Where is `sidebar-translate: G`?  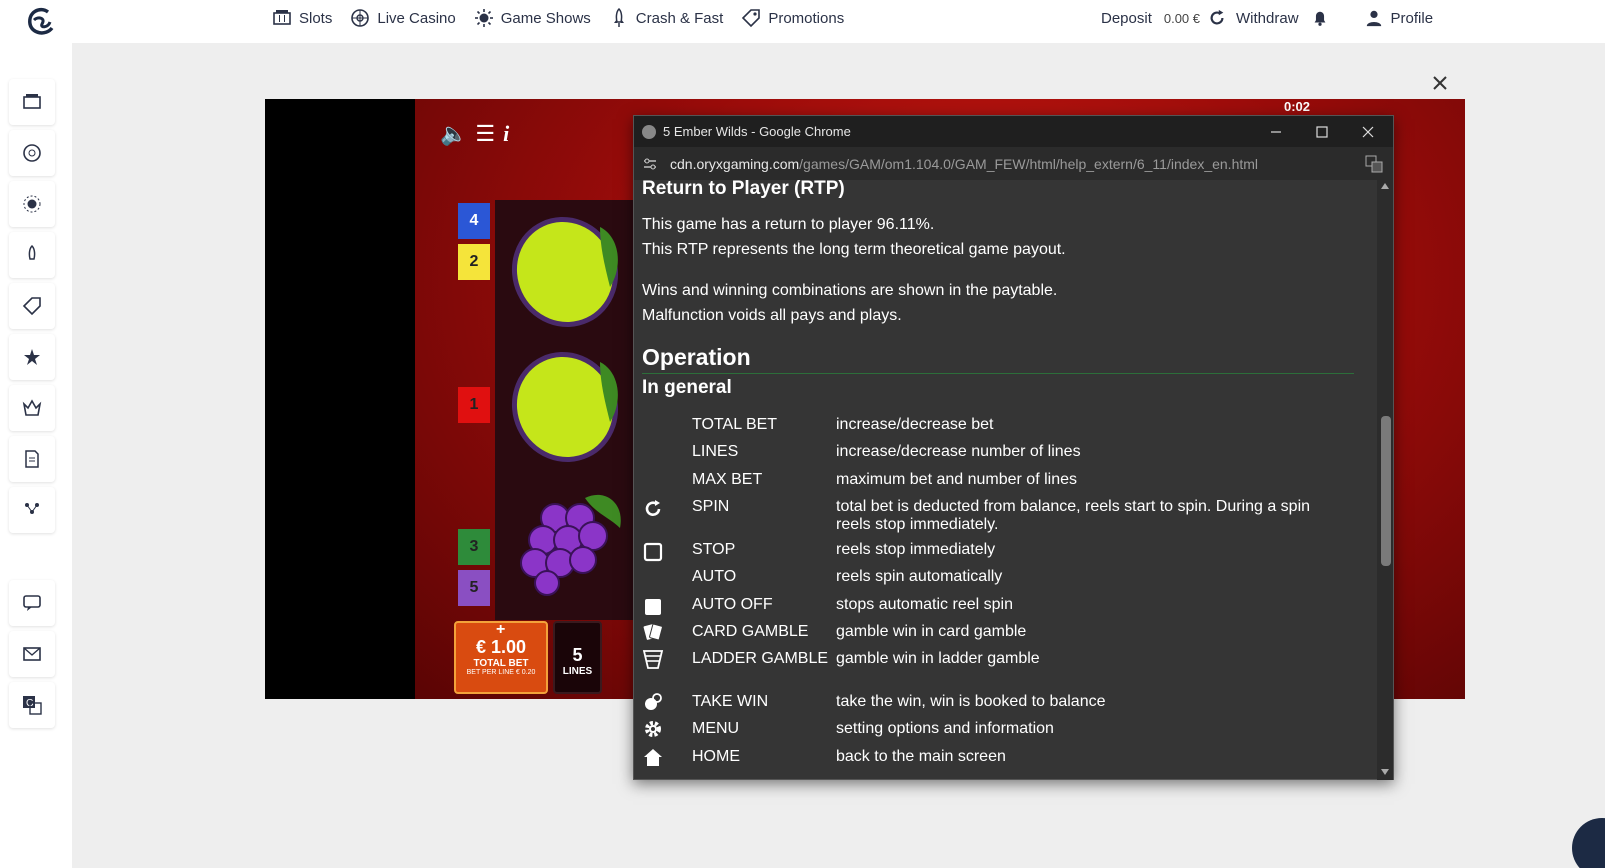
sidebar-translate: G is located at coordinates (32, 705).